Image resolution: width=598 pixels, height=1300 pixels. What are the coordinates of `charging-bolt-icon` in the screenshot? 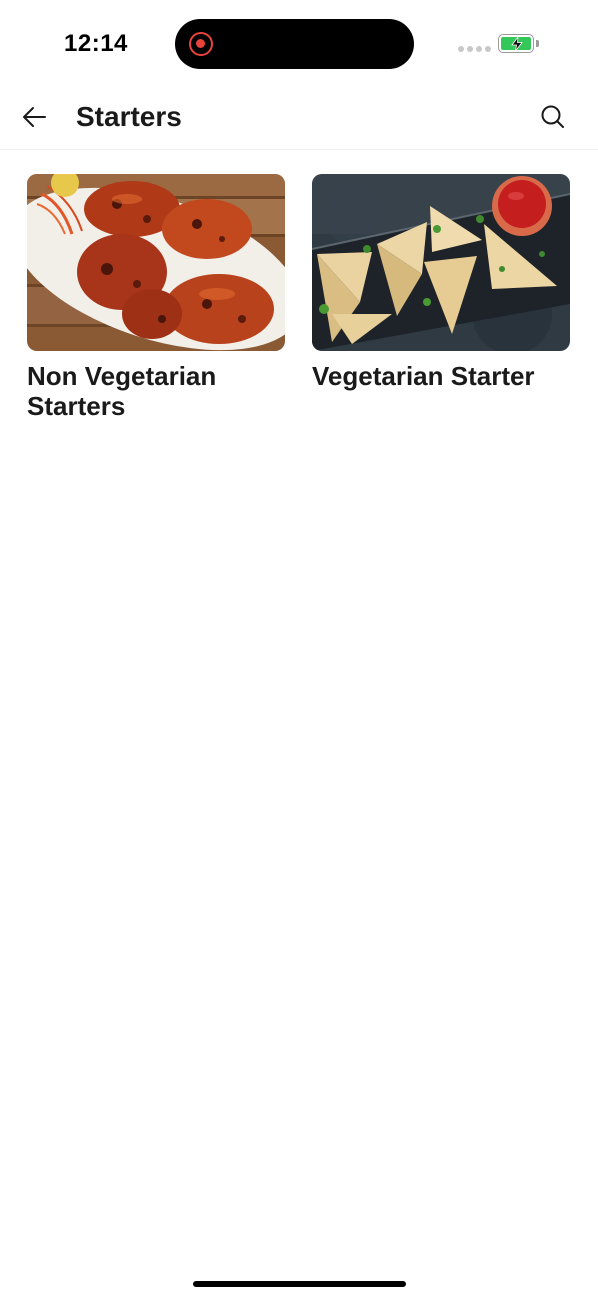 It's located at (517, 44).